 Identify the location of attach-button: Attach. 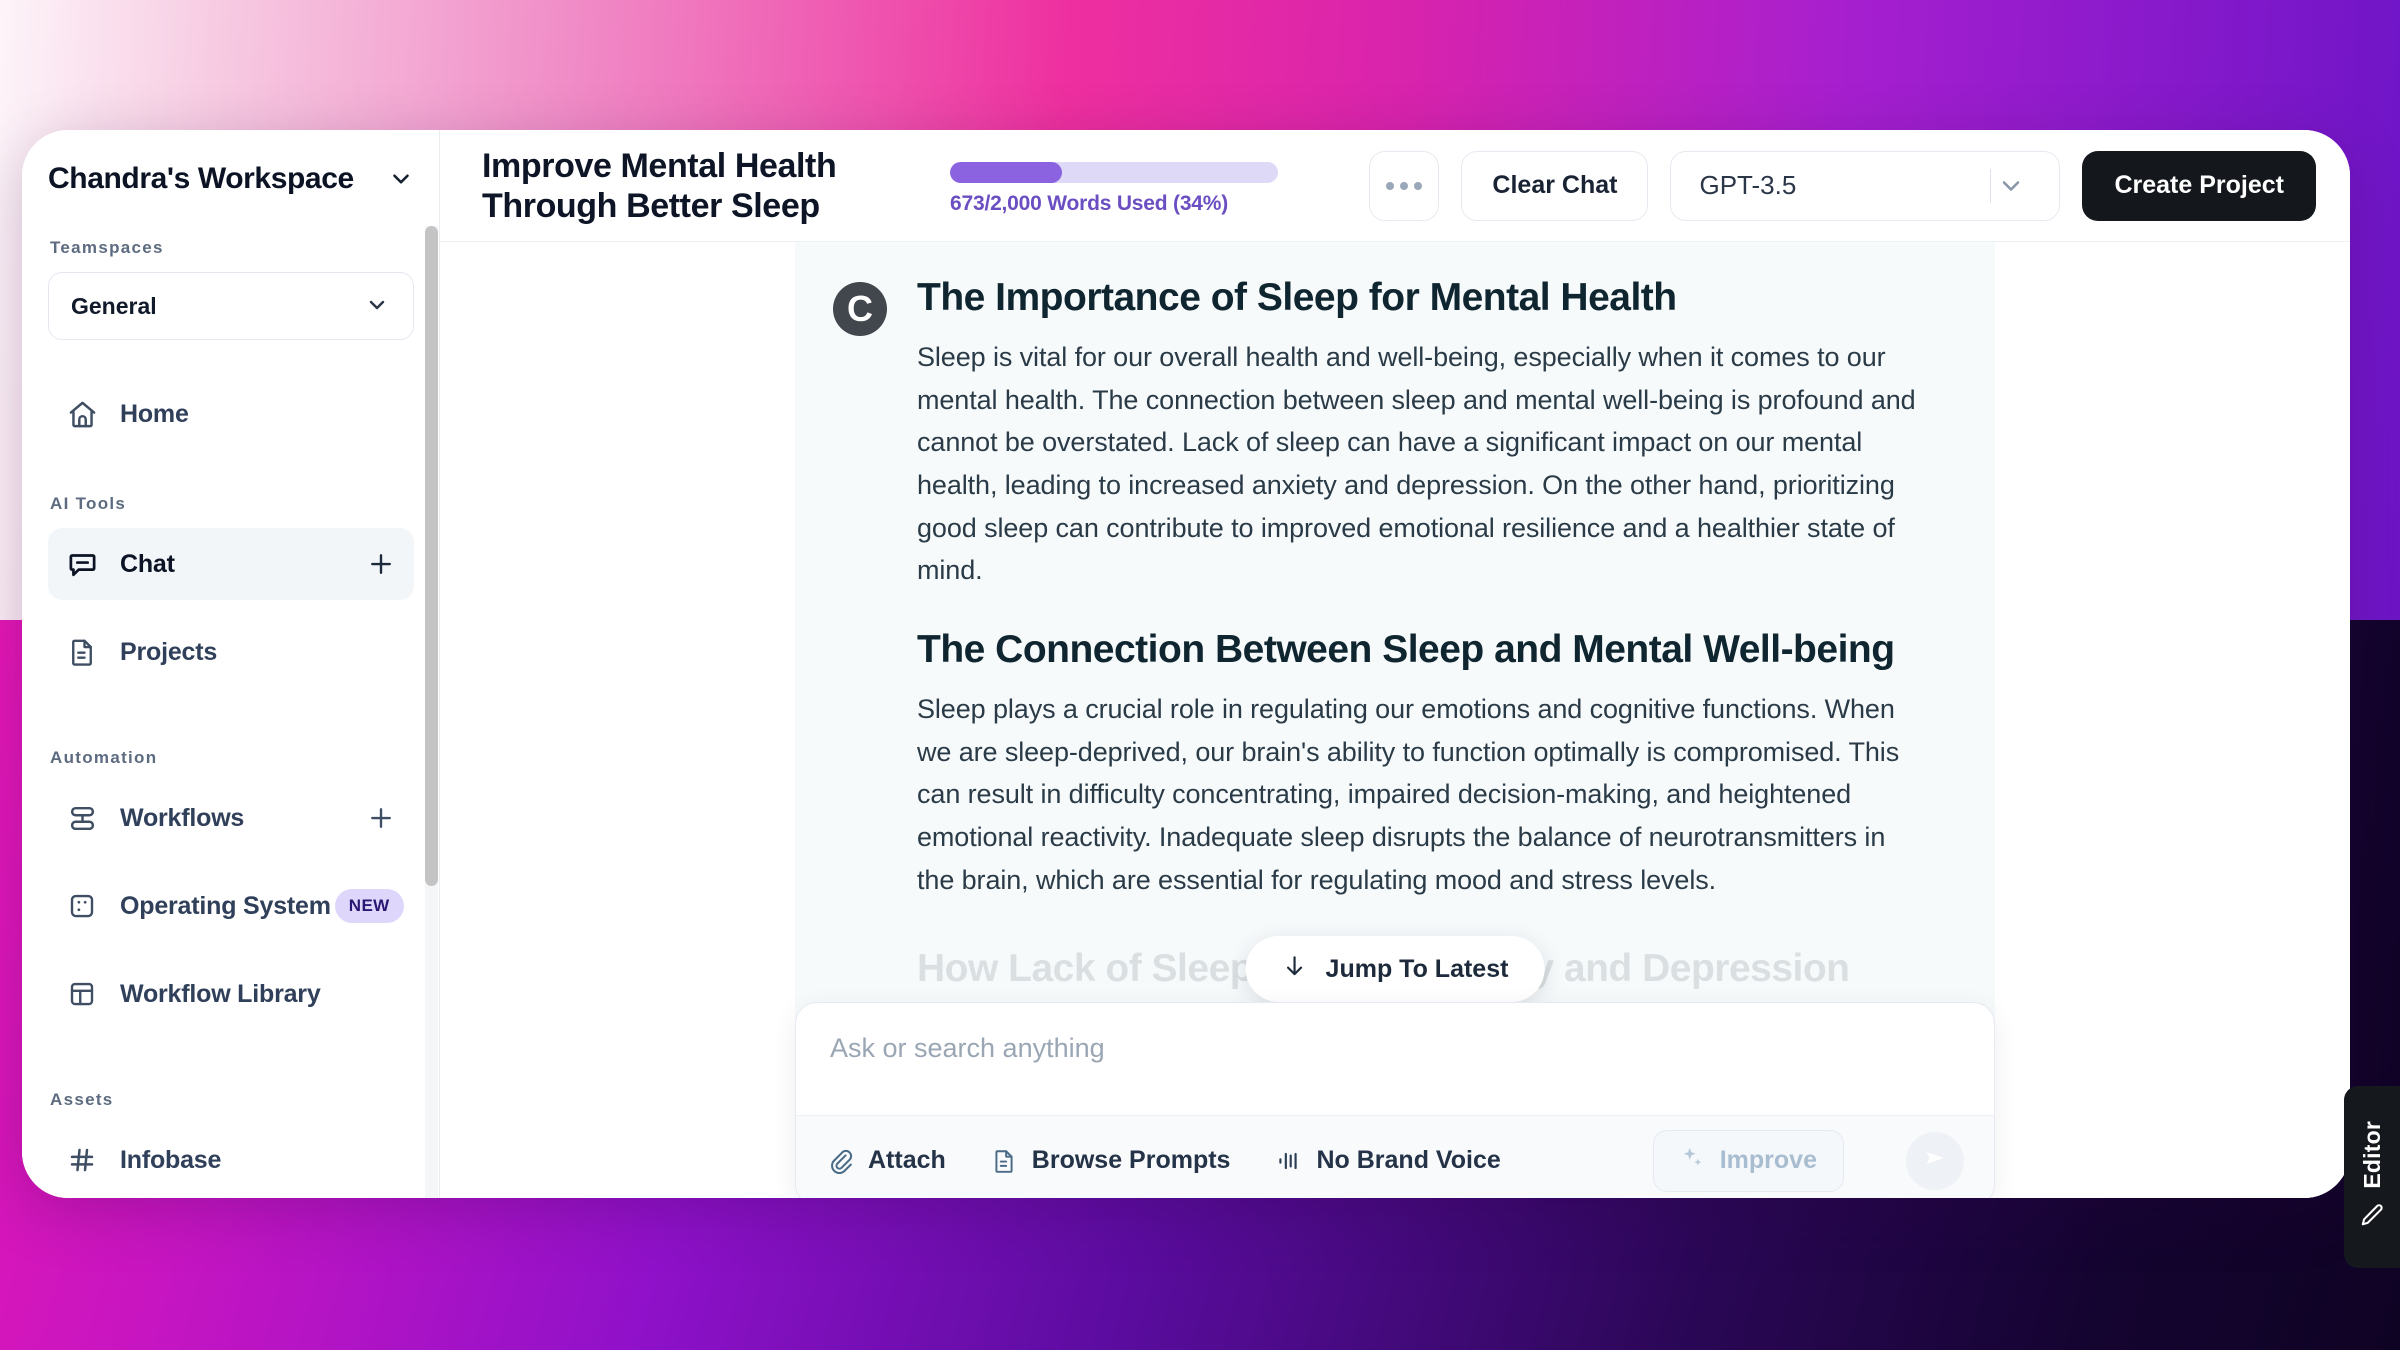
(886, 1160).